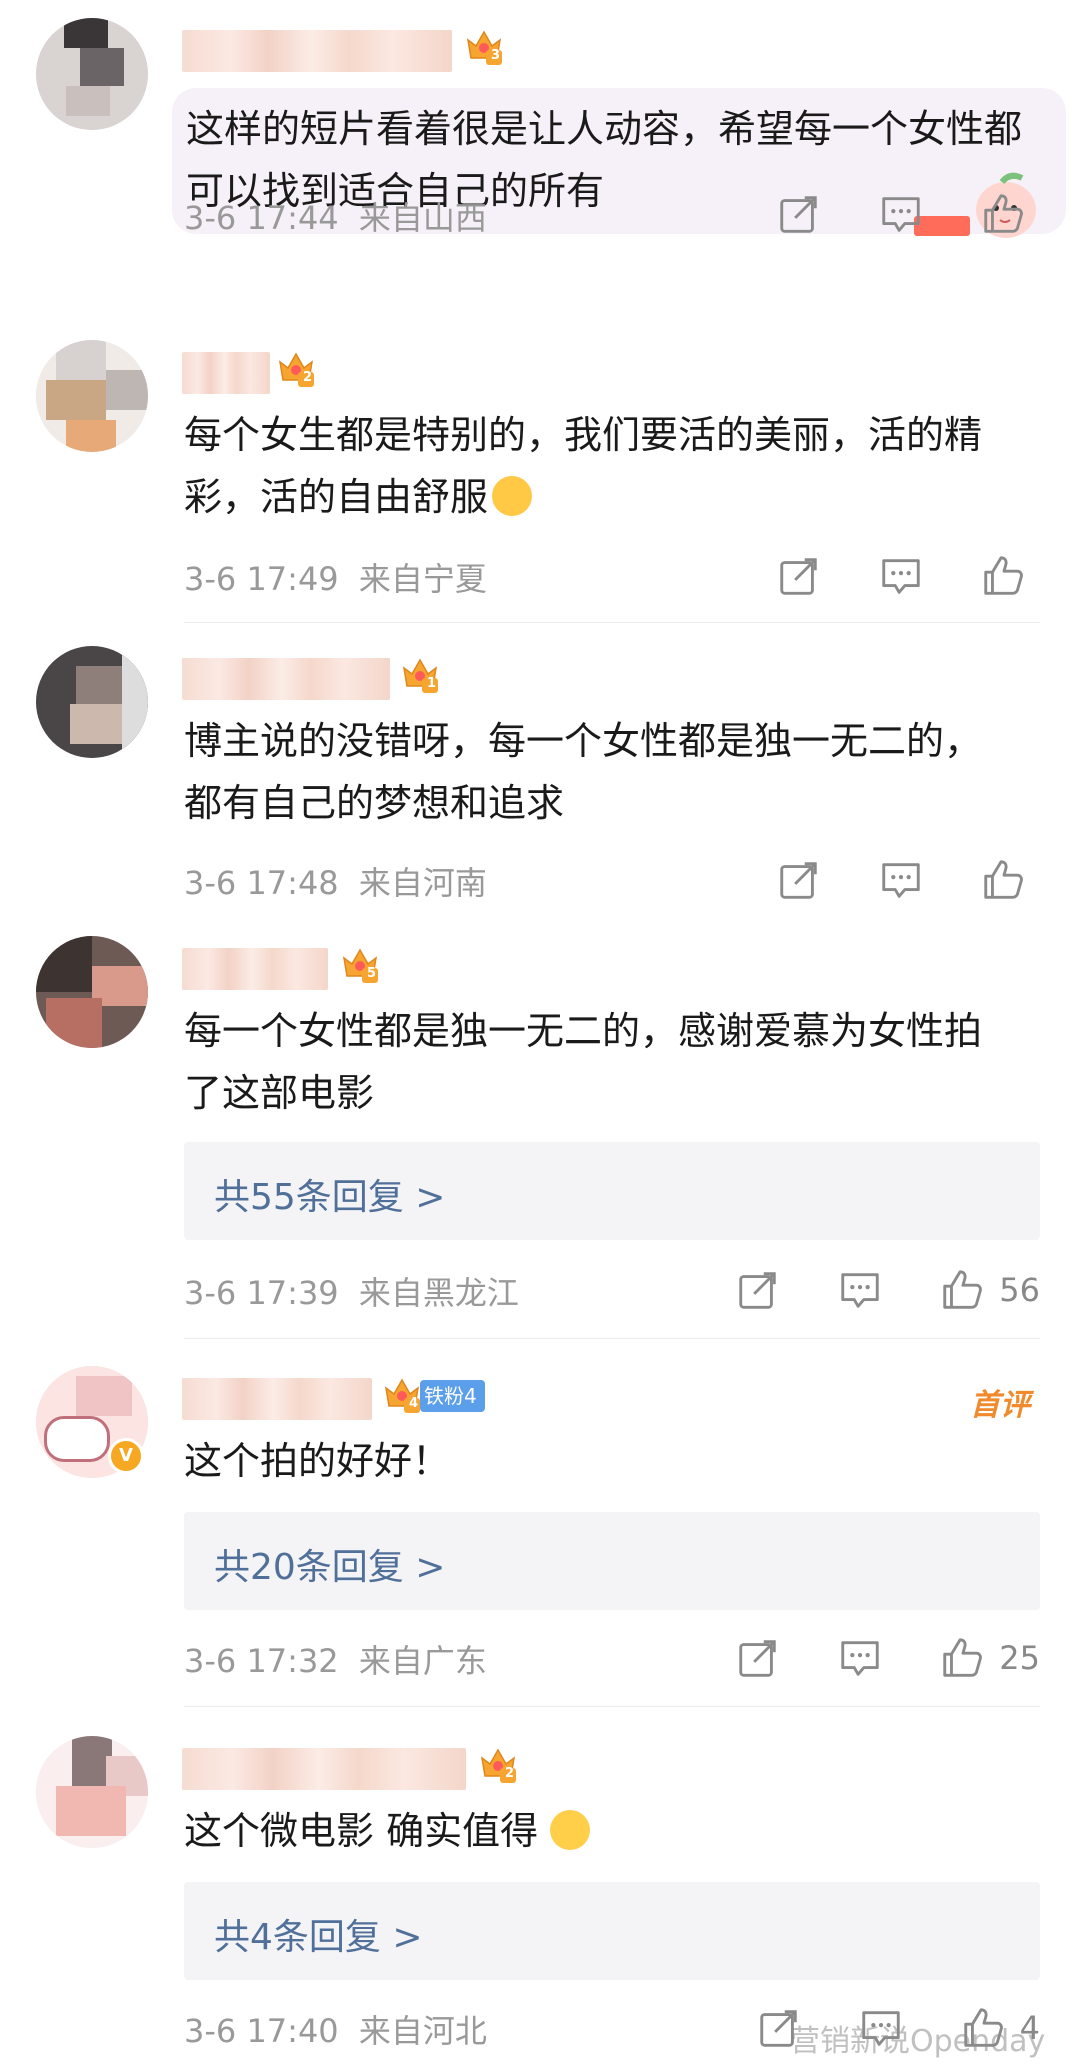  I want to click on replies-count-text: 共20条回复 >, so click(330, 1567).